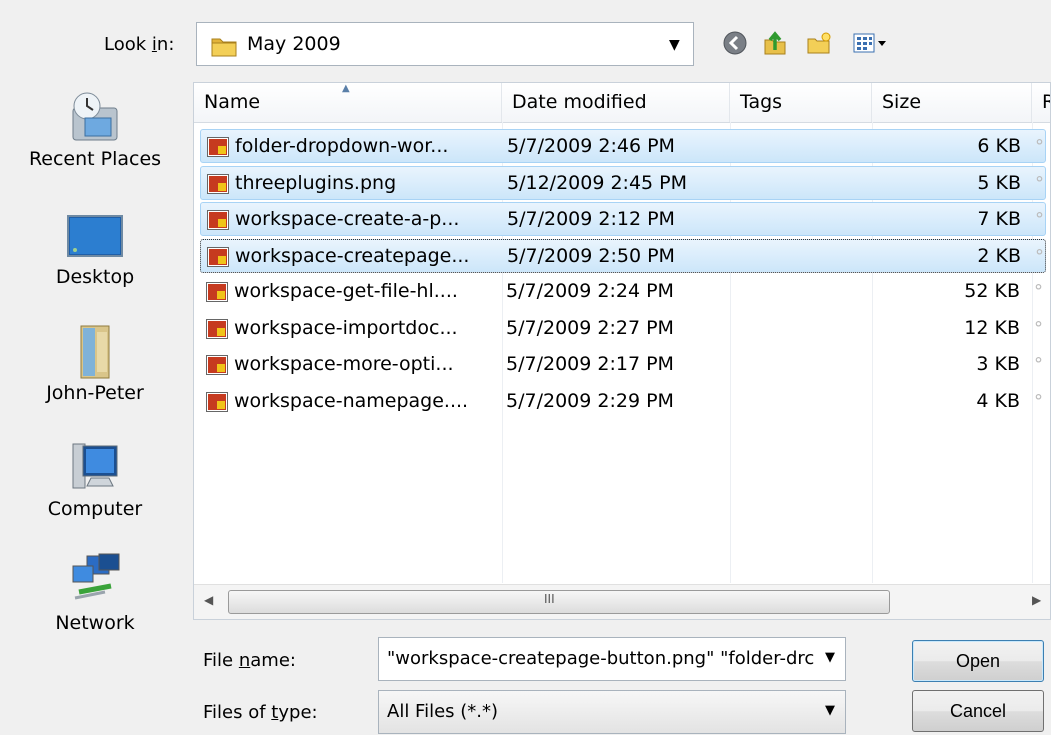  I want to click on look-in-dropdown: May 2009 ▼, so click(445, 44).